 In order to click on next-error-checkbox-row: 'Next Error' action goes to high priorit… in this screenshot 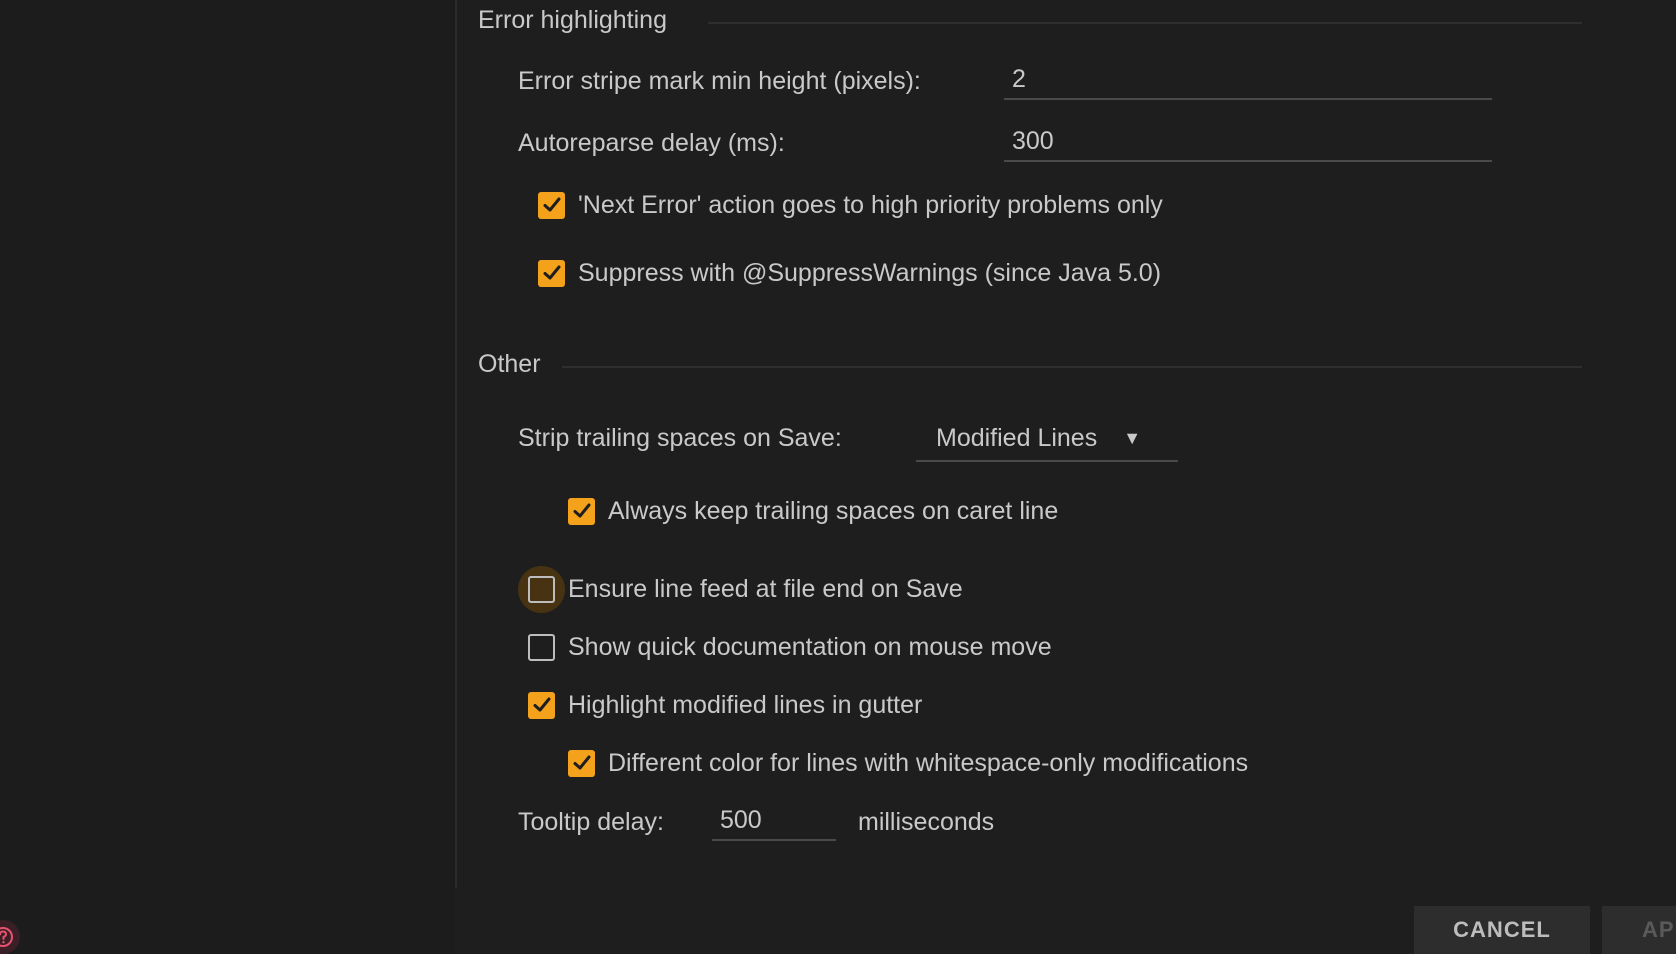, I will do `click(850, 205)`.